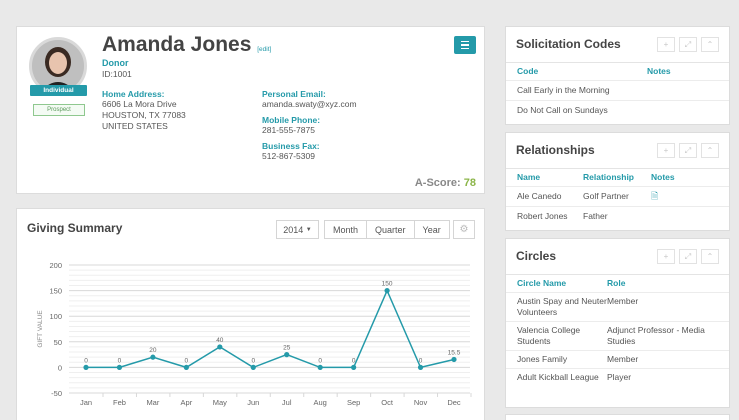 The height and width of the screenshot is (420, 739). Describe the element at coordinates (177, 44) in the screenshot. I see `contact-name-text: Amanda Jones` at that location.